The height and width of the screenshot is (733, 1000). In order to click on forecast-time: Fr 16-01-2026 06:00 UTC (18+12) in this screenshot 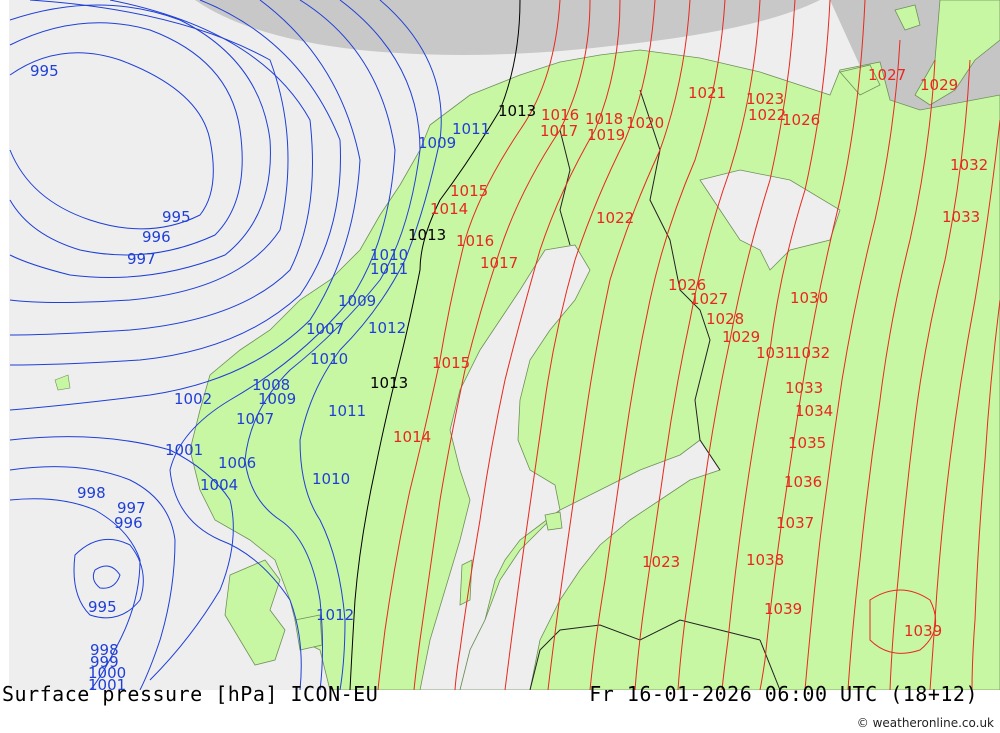, I will do `click(783, 694)`.